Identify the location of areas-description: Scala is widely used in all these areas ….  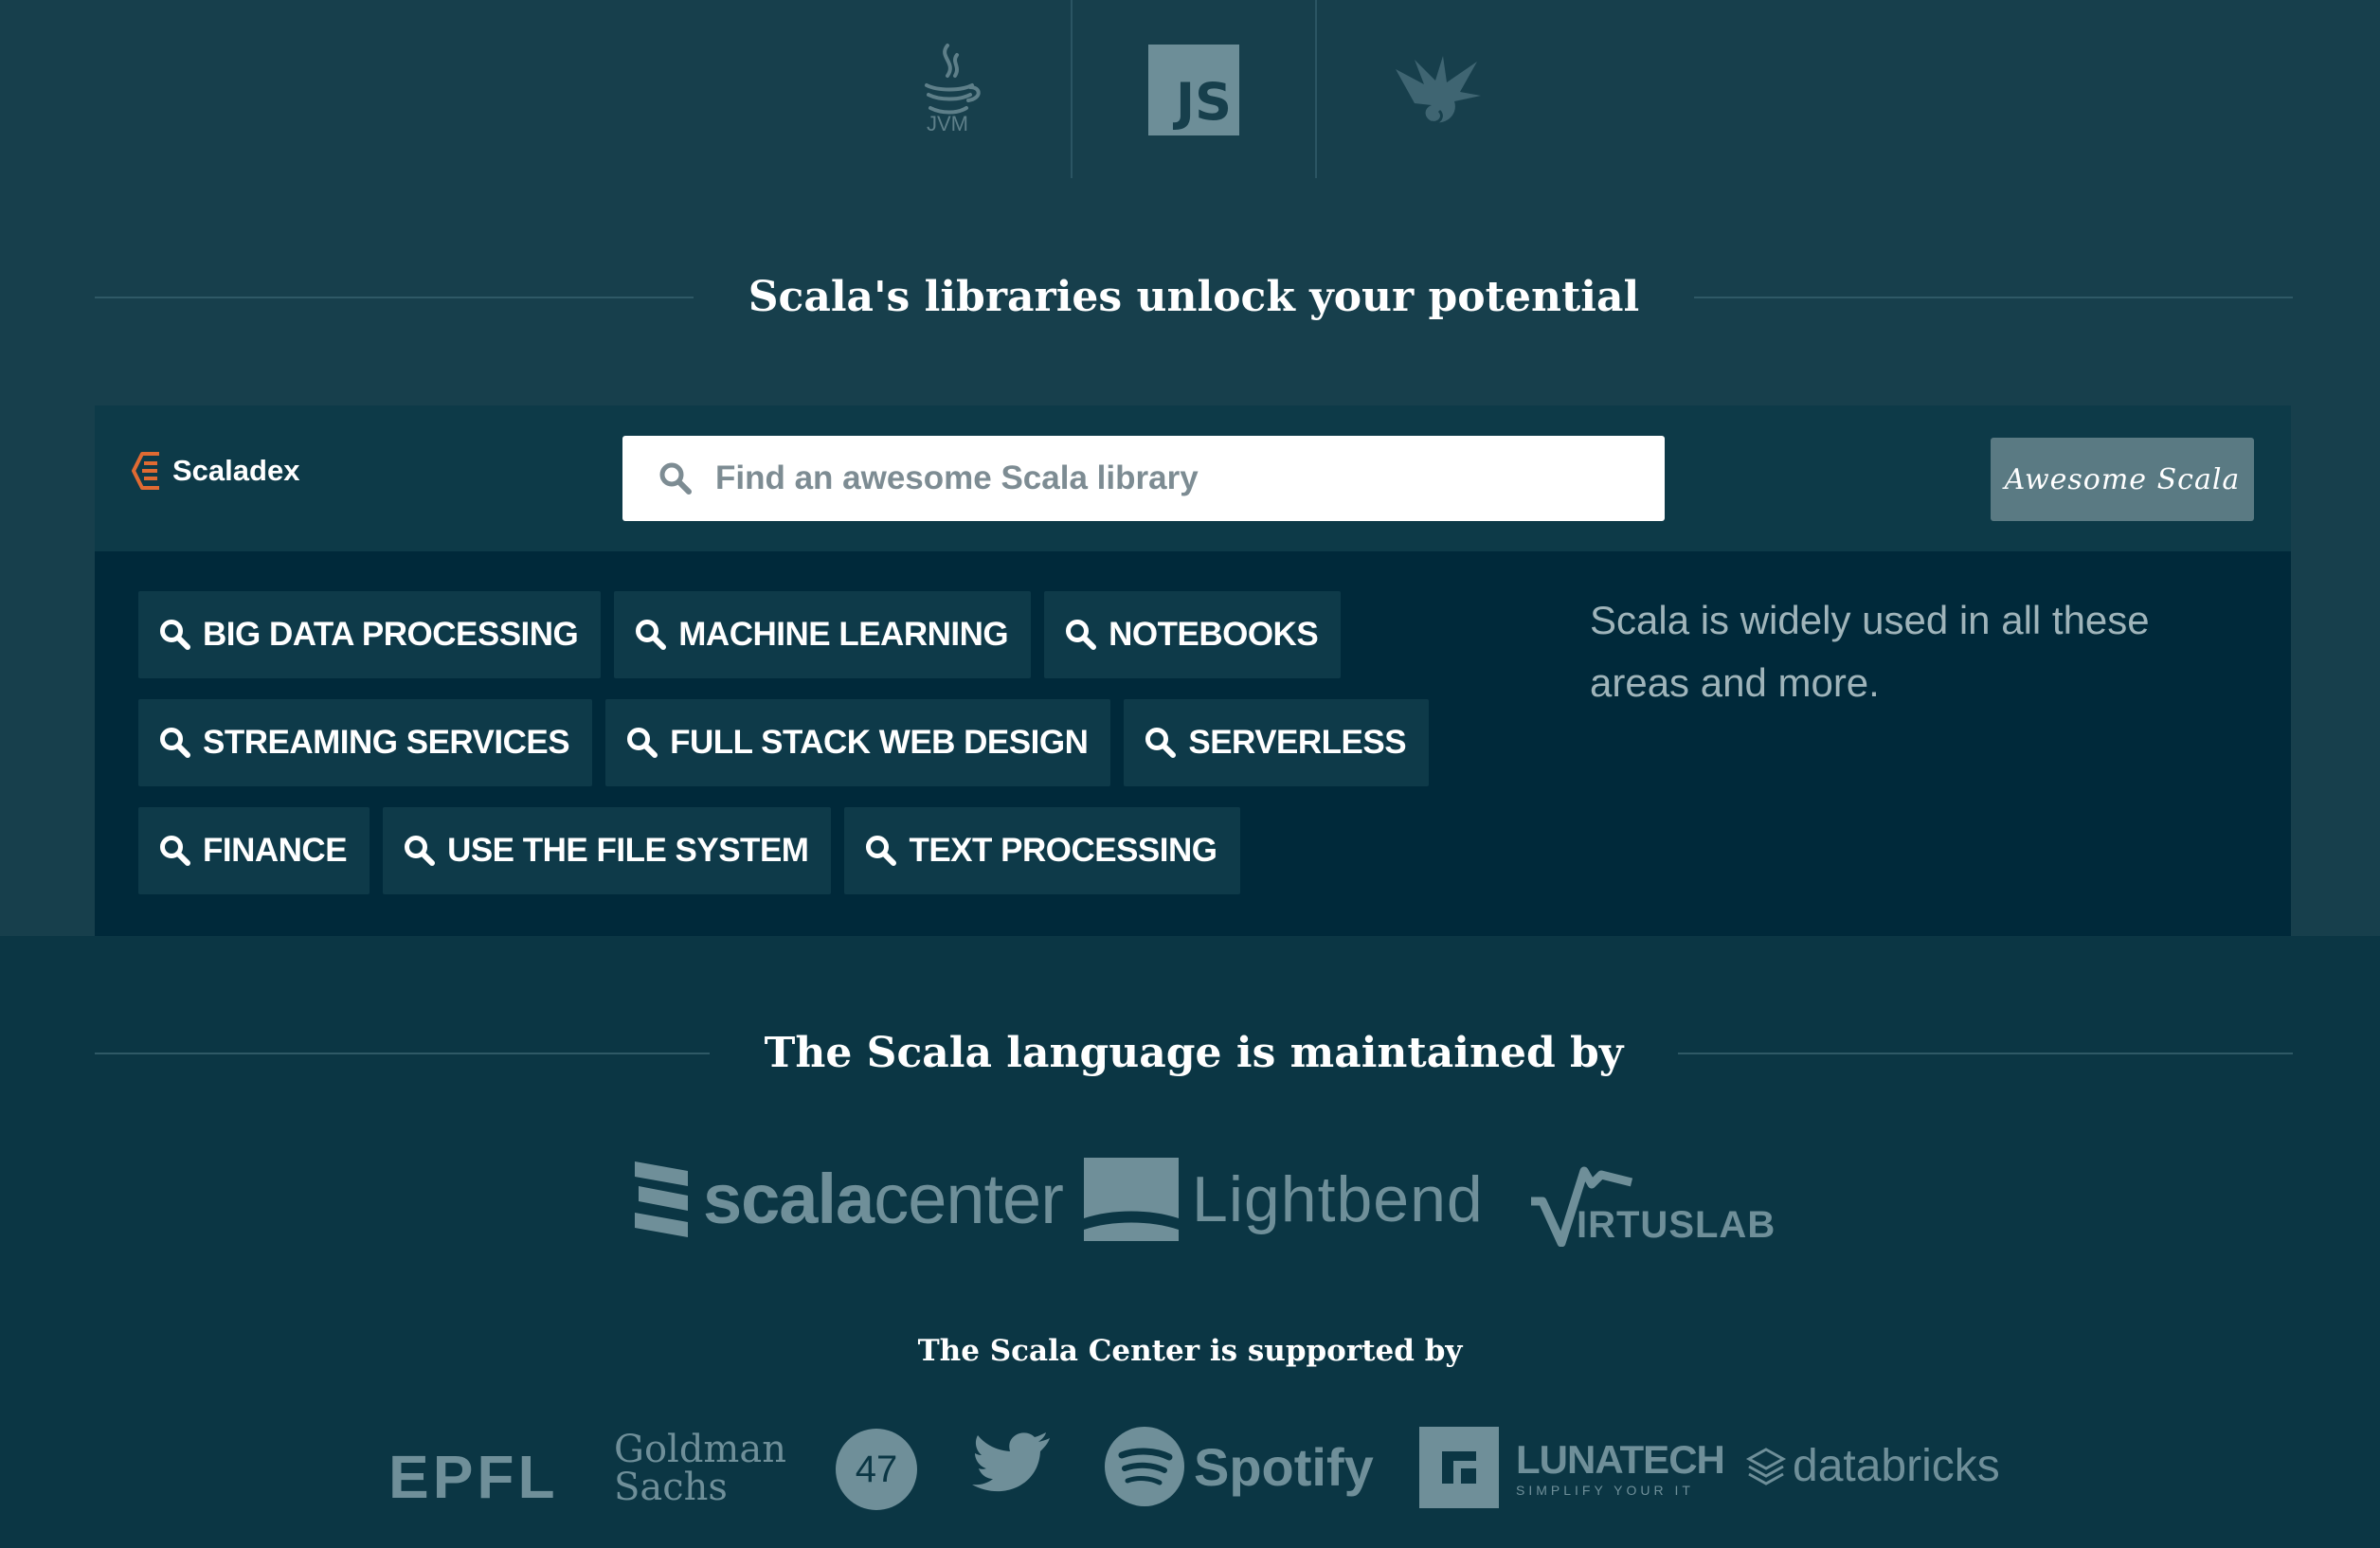
(1870, 651).